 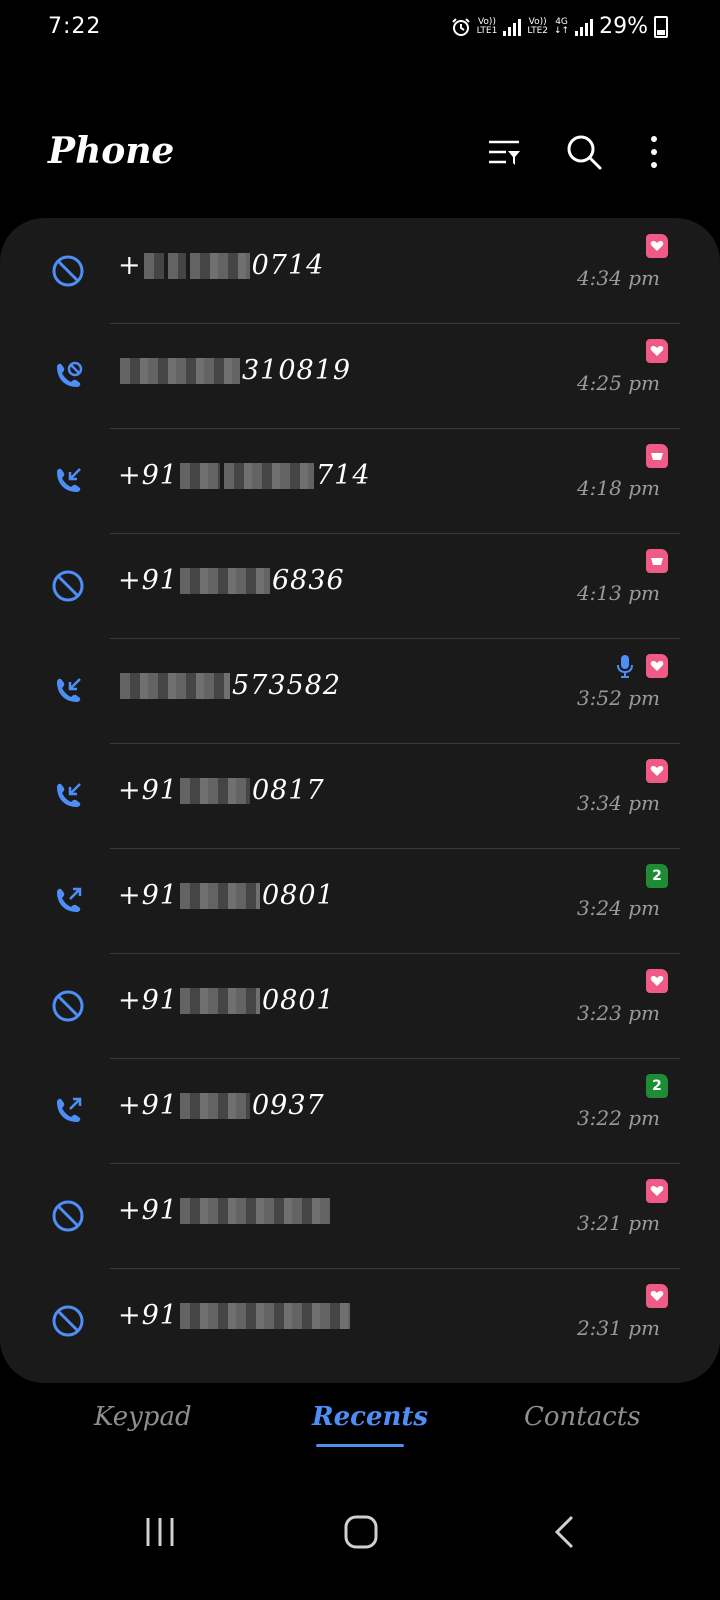 I want to click on volte1-label: Vo)) LTE1, so click(x=487, y=26).